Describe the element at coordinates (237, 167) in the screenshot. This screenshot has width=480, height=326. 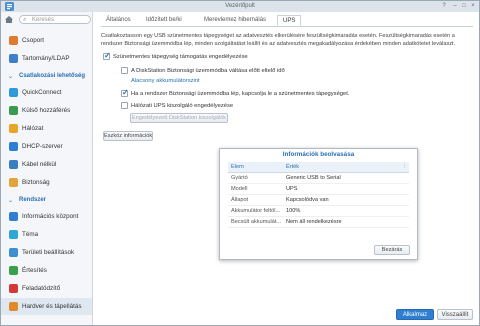
I see `column-header-item: Elem` at that location.